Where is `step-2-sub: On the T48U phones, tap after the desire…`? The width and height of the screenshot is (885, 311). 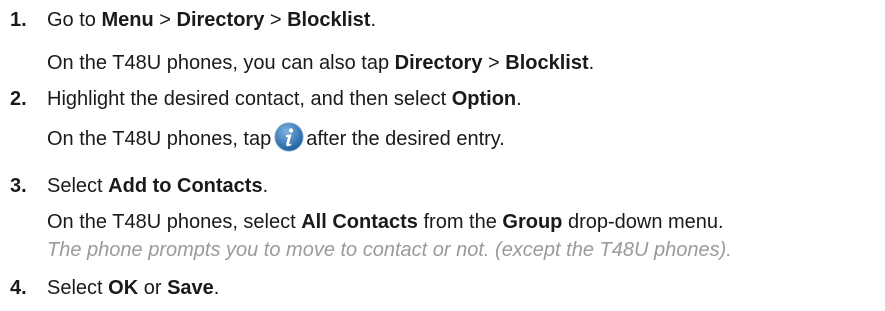
step-2-sub: On the T48U phones, tap after the desire… is located at coordinates (276, 137).